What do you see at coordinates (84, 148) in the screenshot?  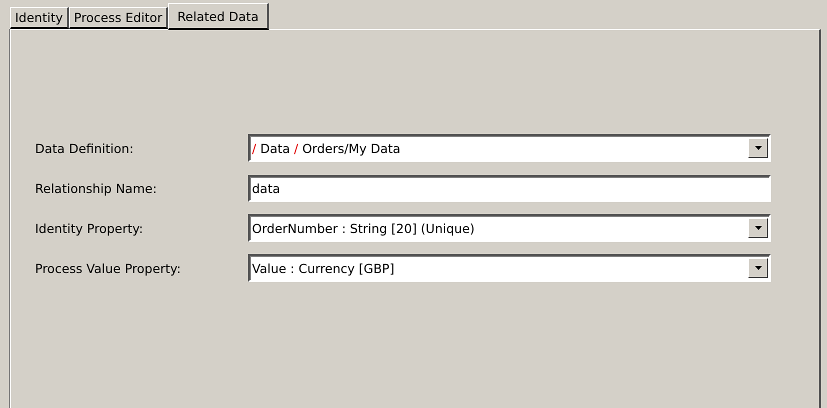 I see `field-label: Data Definition:` at bounding box center [84, 148].